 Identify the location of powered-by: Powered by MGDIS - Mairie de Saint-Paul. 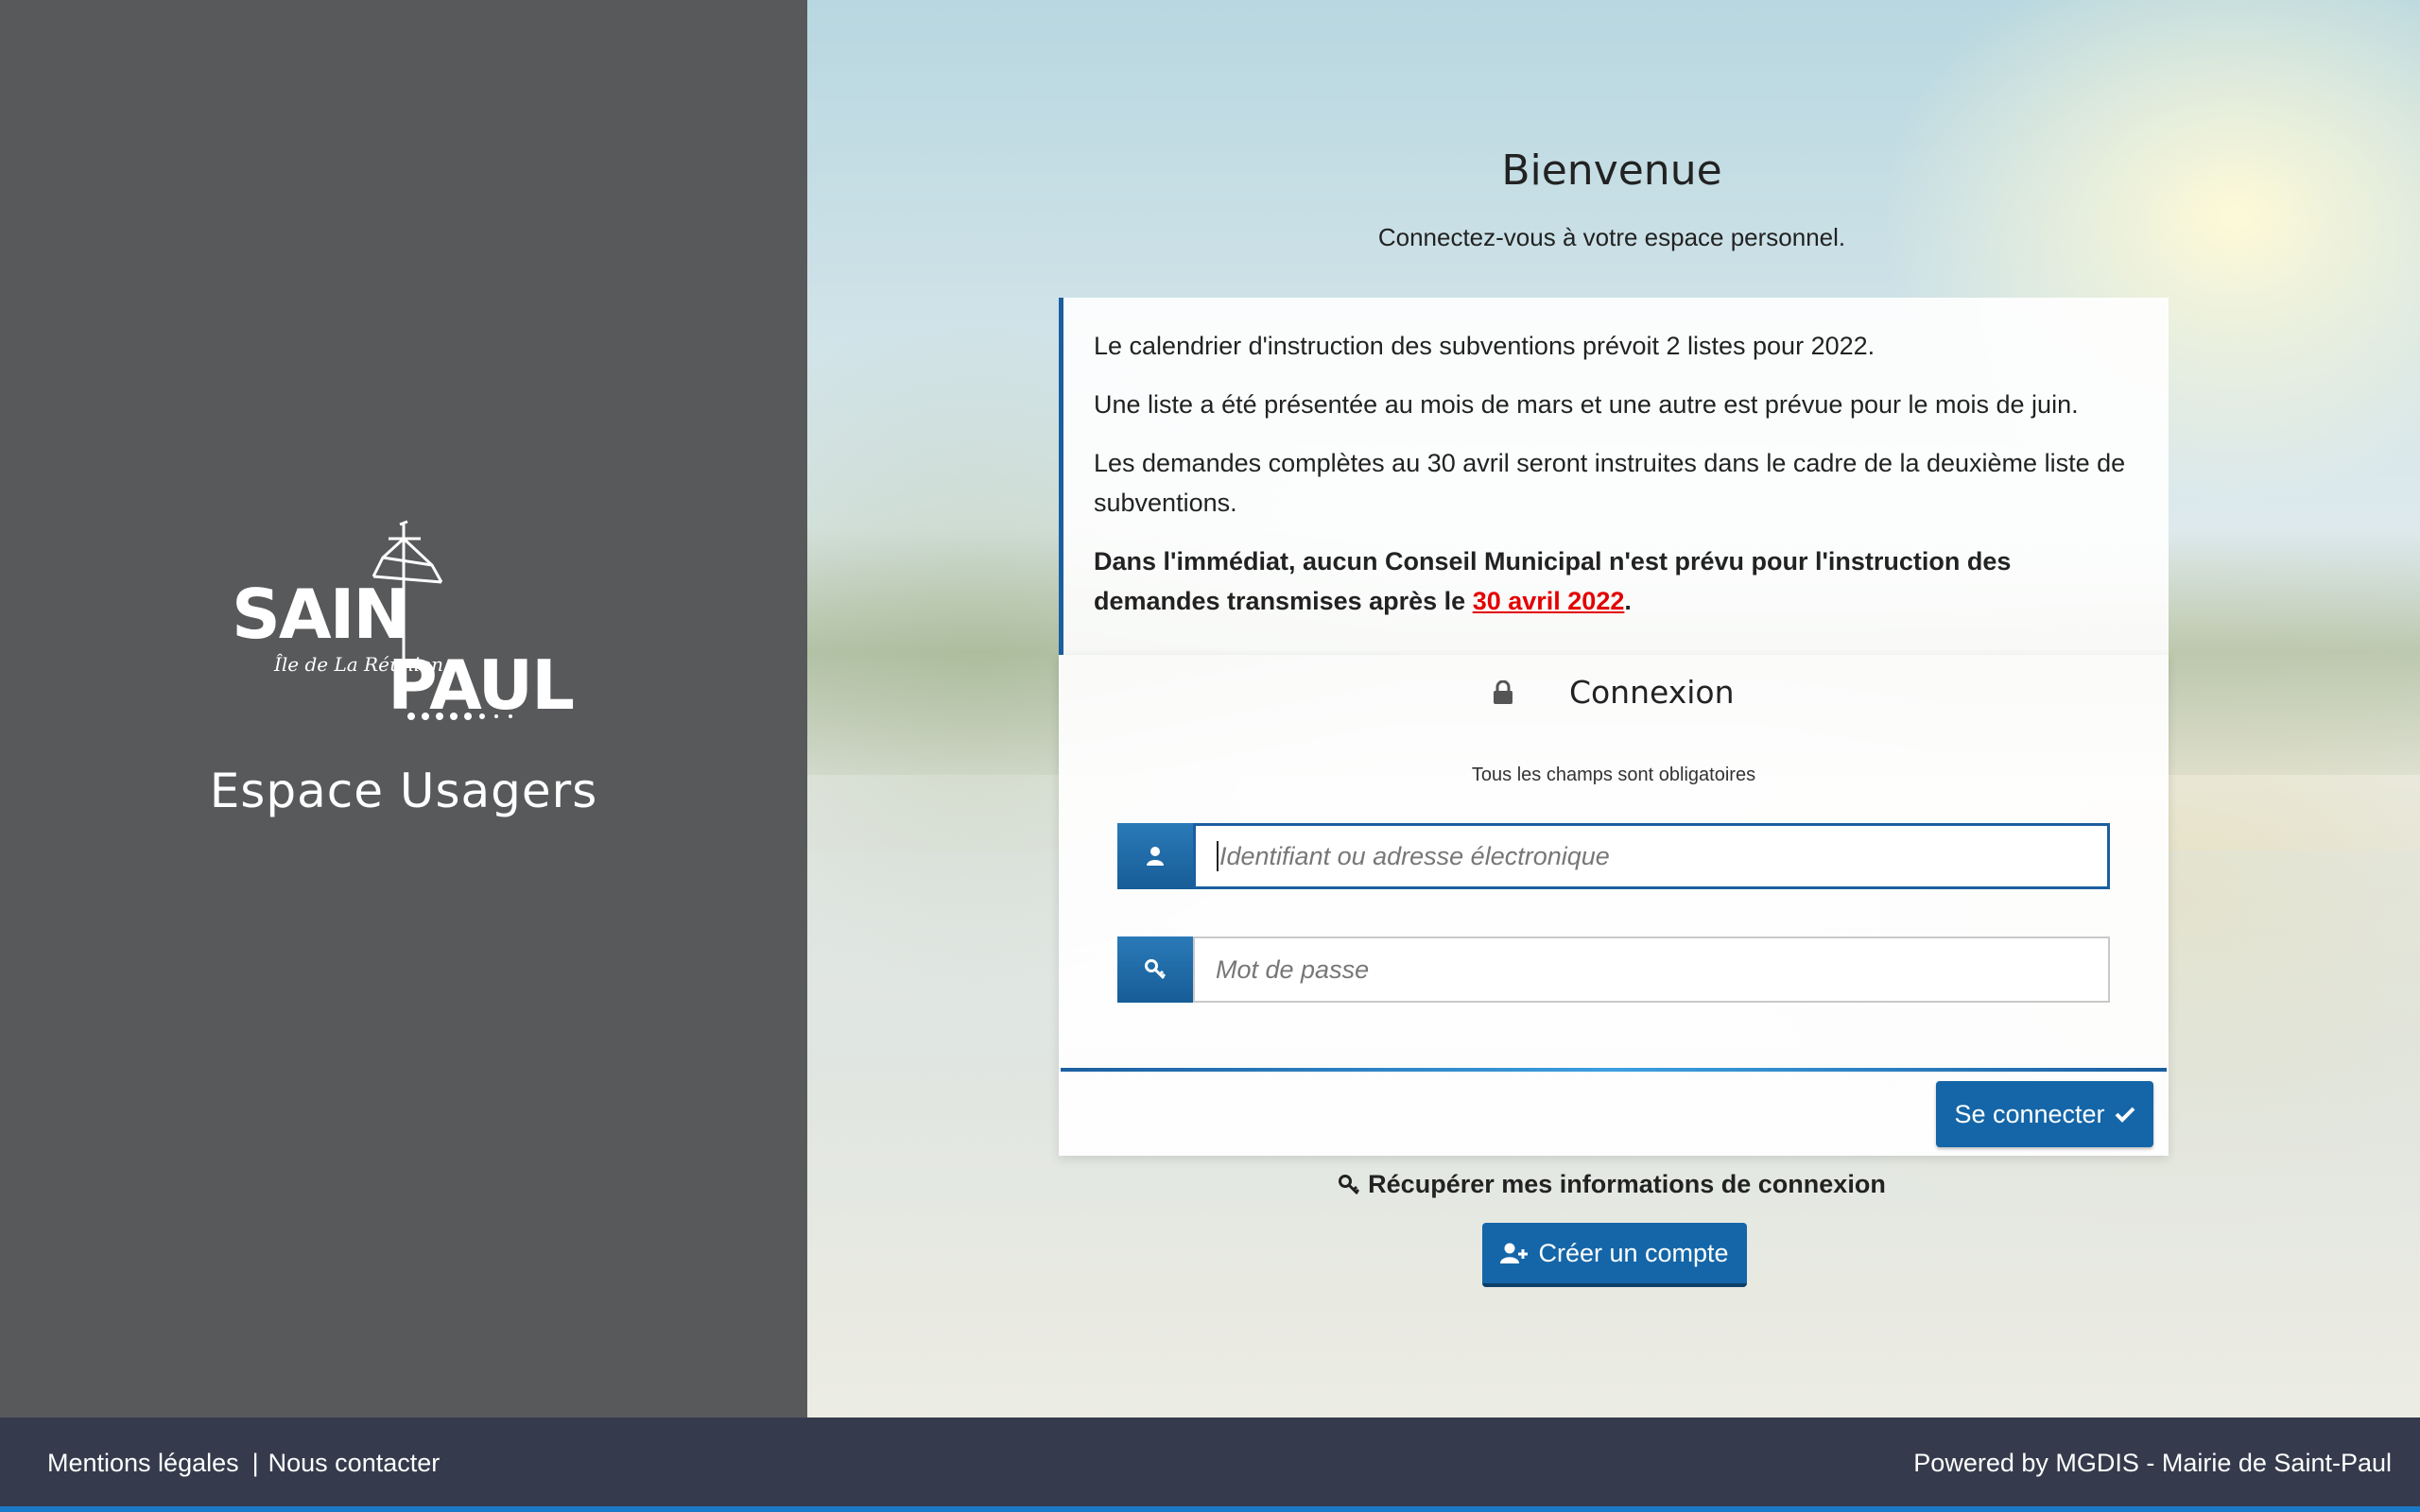
(2152, 1463).